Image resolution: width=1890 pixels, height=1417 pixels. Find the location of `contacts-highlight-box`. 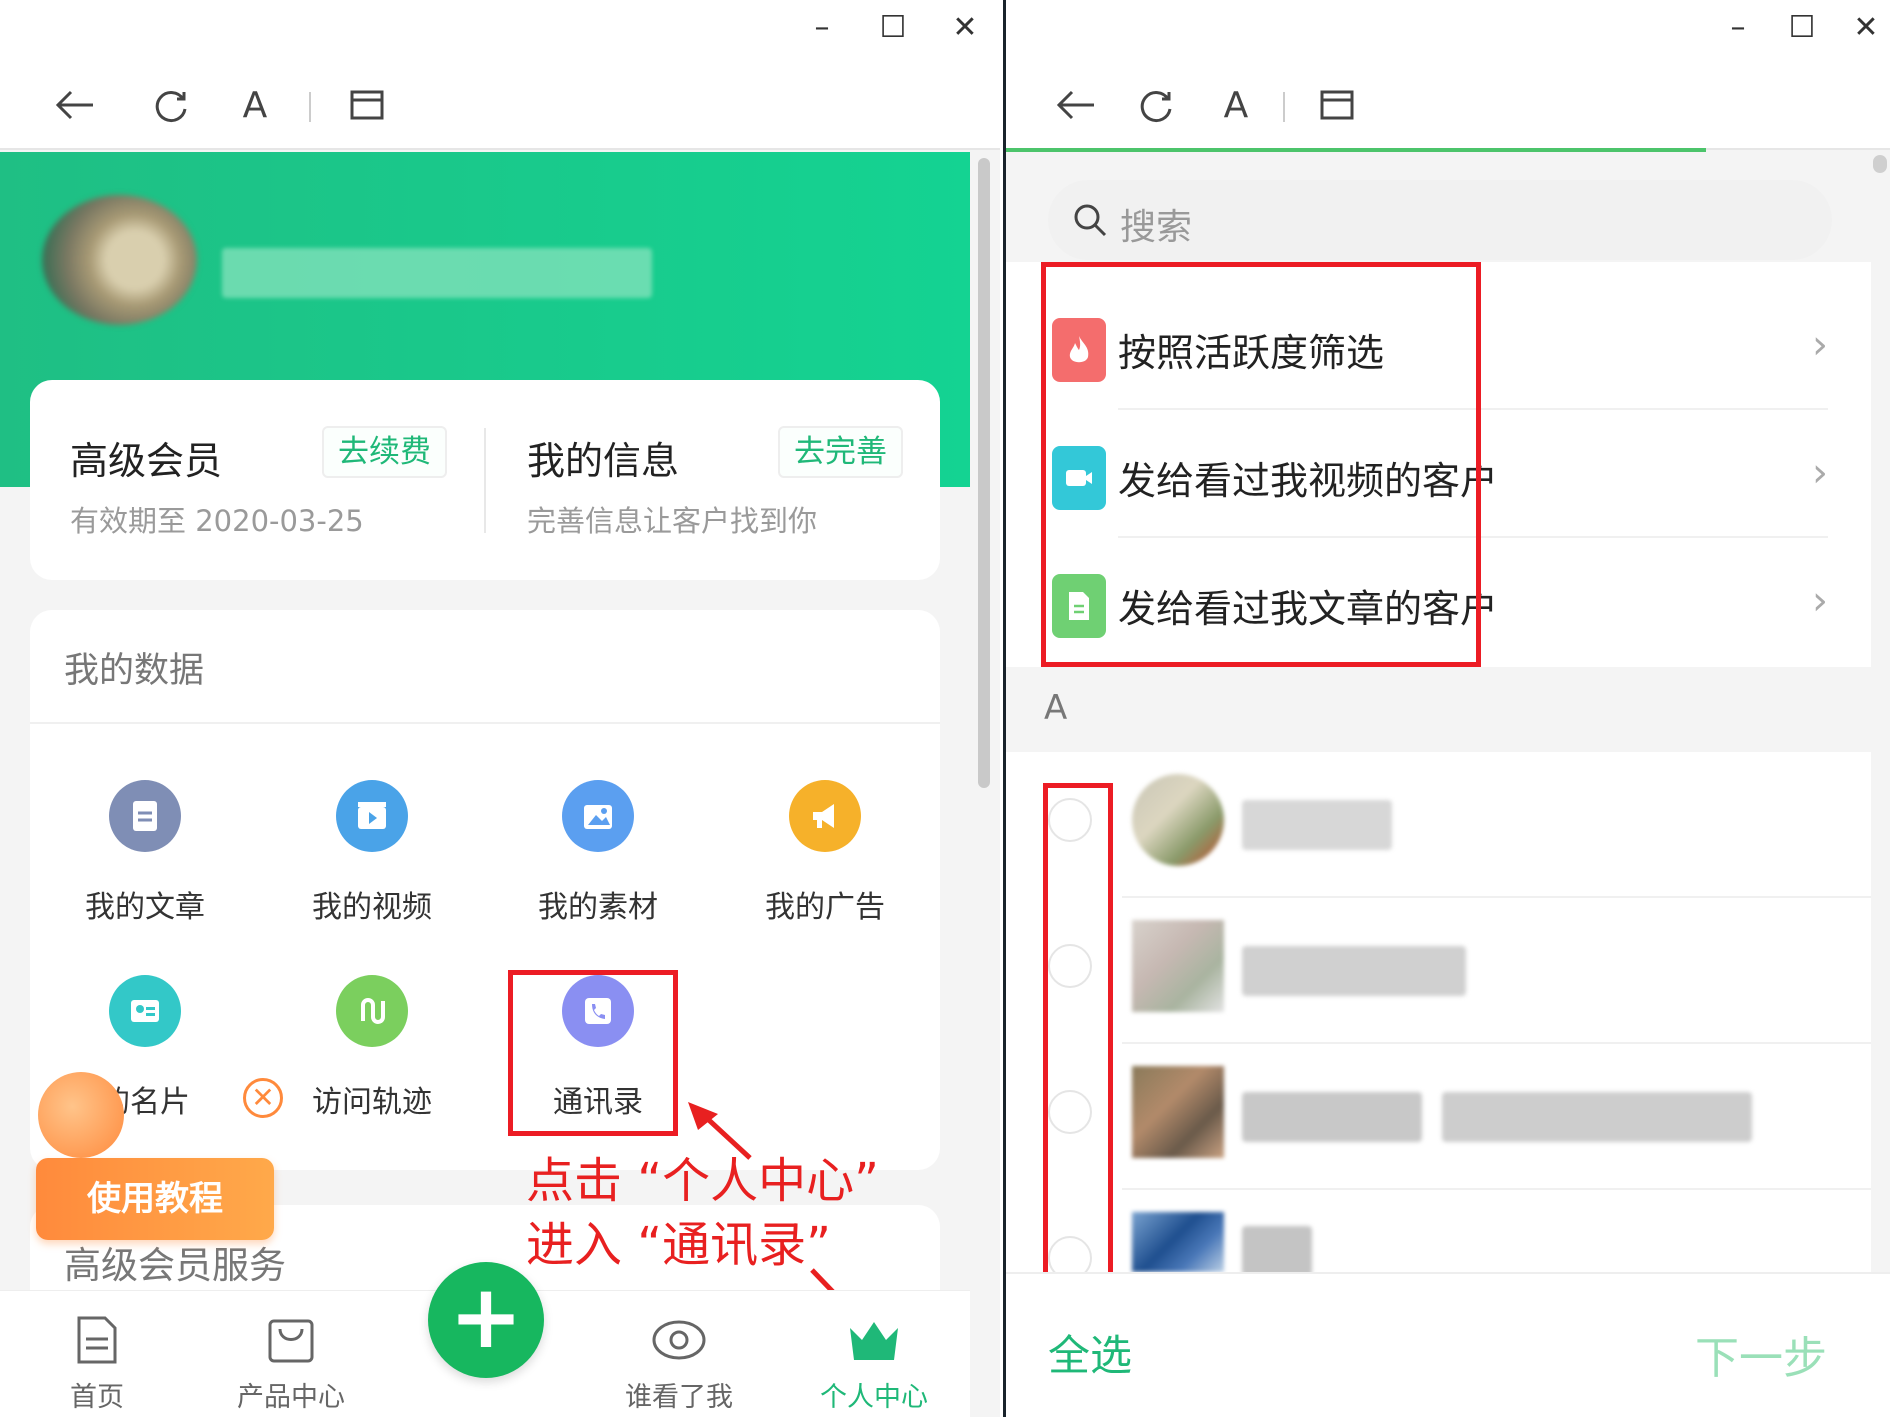

contacts-highlight-box is located at coordinates (593, 1053).